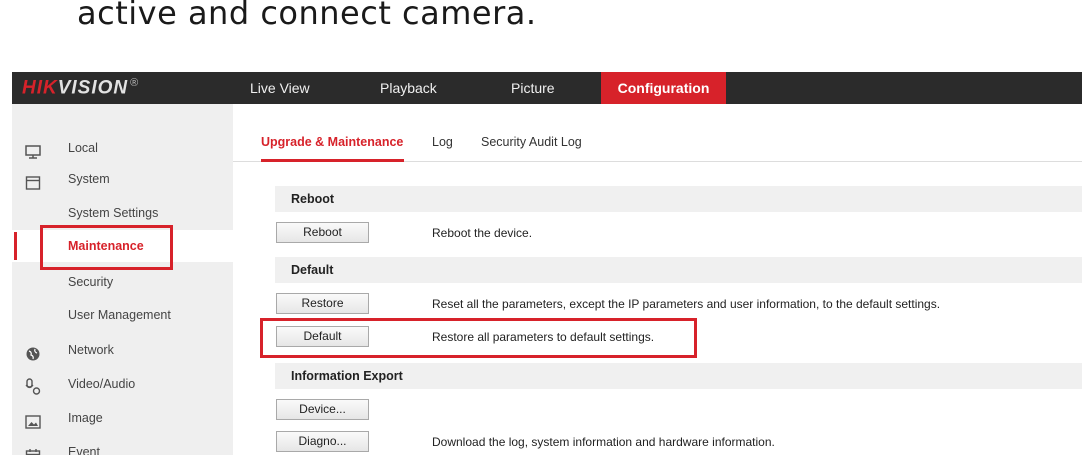 The image size is (1082, 455). What do you see at coordinates (83, 148) in the screenshot?
I see `sidebar-item-label: Local` at bounding box center [83, 148].